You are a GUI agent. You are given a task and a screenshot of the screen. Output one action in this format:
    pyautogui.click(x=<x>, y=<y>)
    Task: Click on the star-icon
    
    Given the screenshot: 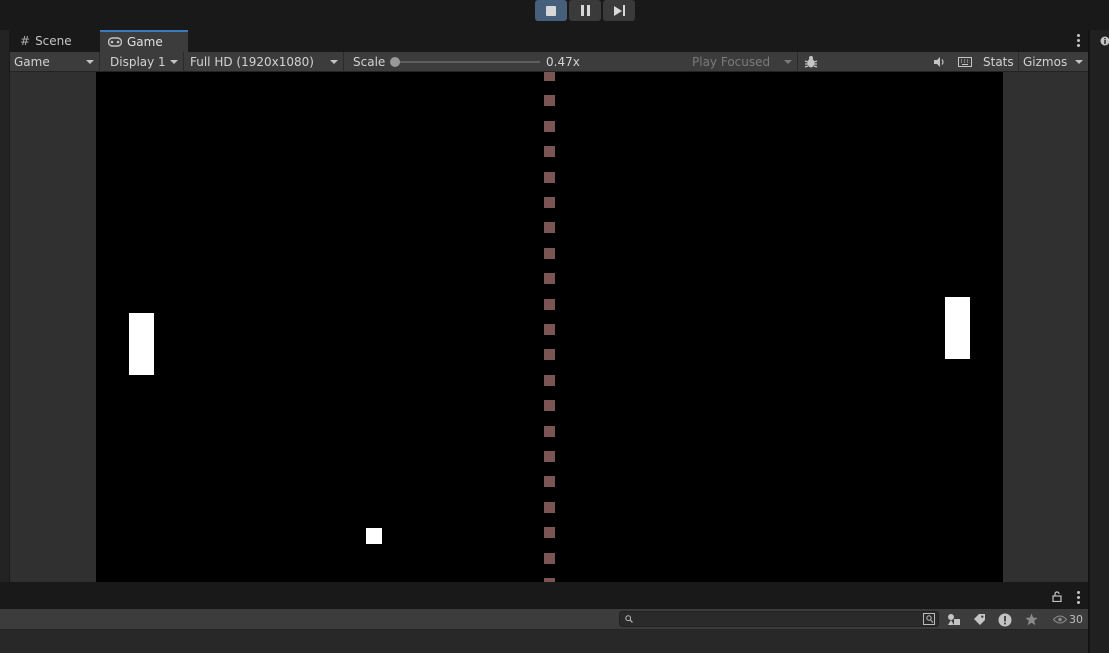 What is the action you would take?
    pyautogui.click(x=1031, y=619)
    